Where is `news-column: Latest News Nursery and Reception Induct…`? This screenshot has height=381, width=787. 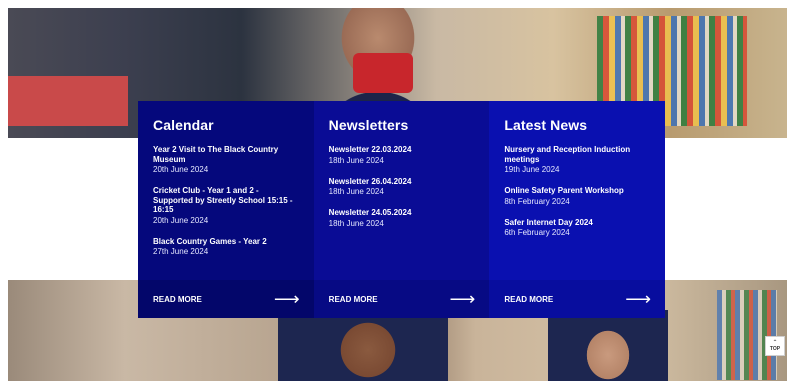 news-column: Latest News Nursery and Reception Induct… is located at coordinates (577, 209).